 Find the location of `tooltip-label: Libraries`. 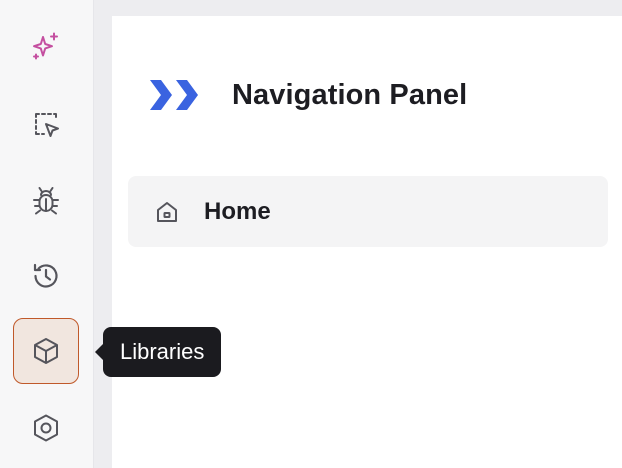

tooltip-label: Libraries is located at coordinates (162, 351).